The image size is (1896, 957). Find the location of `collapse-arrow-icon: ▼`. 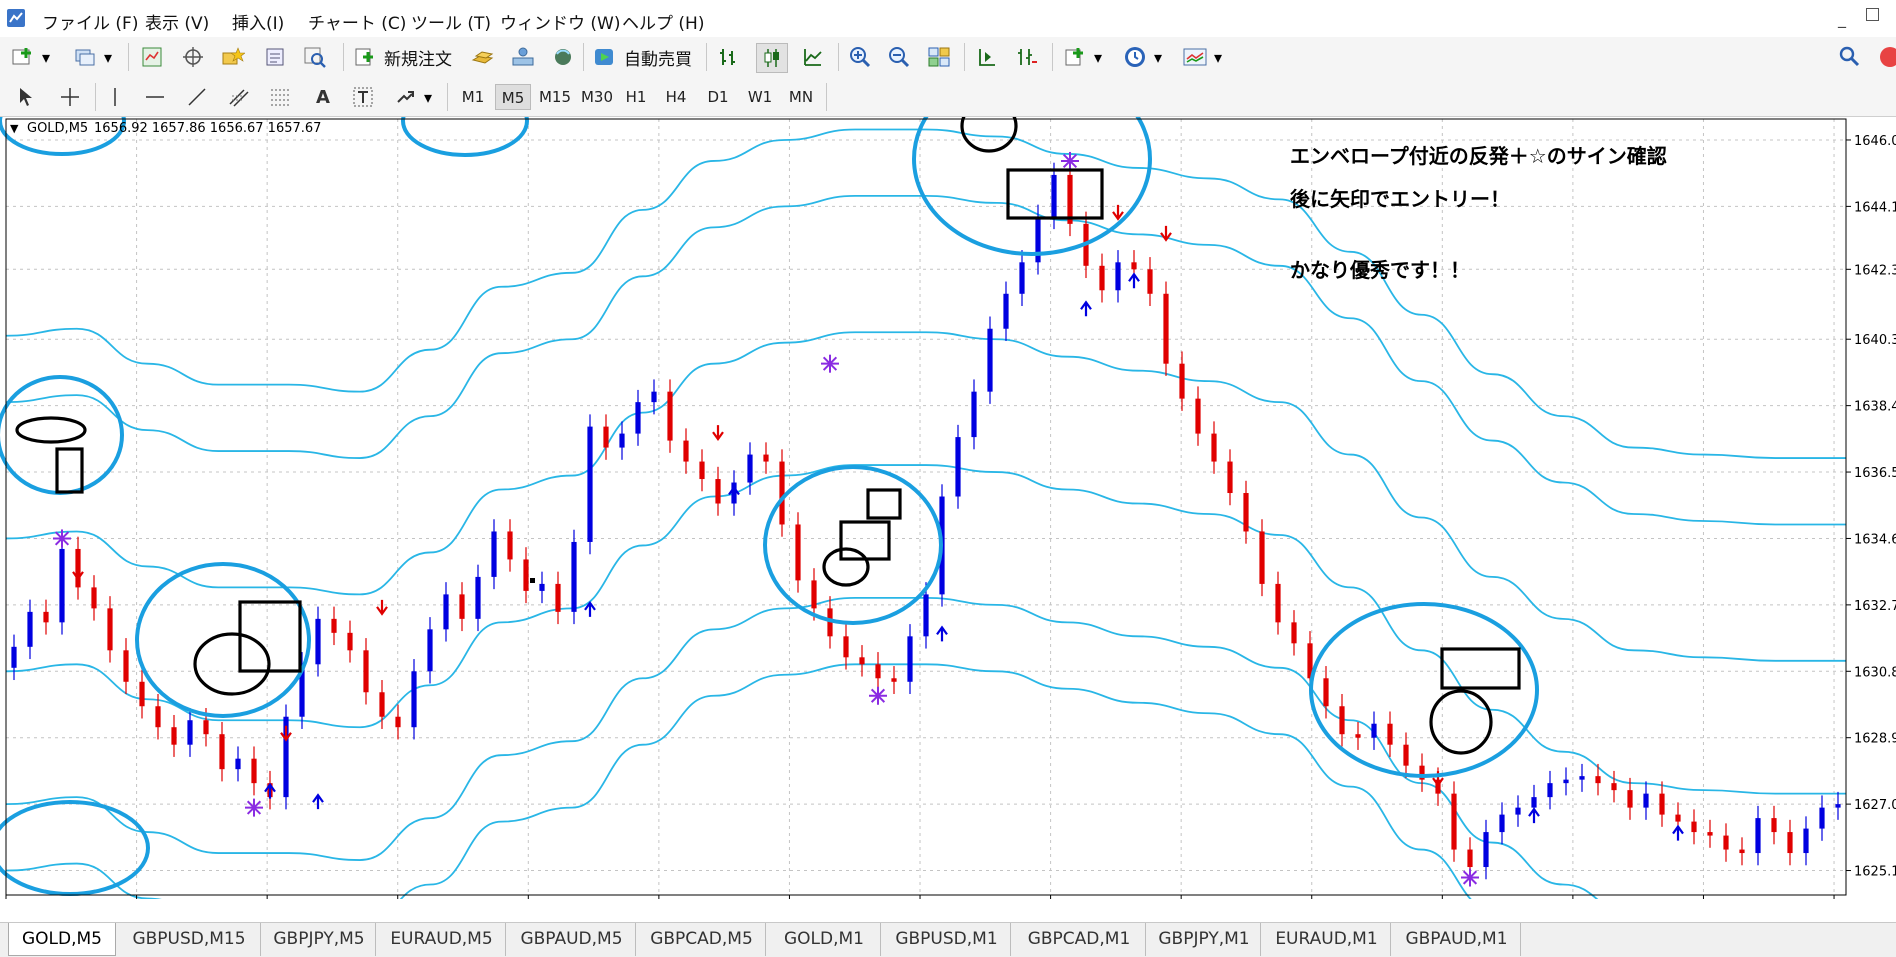

collapse-arrow-icon: ▼ is located at coordinates (14, 128).